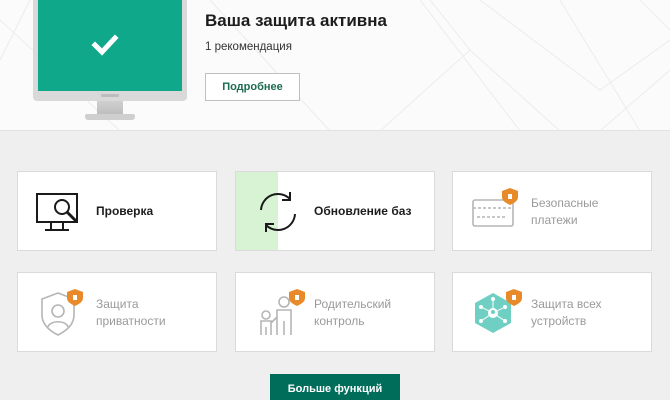 Image resolution: width=670 pixels, height=400 pixels. Describe the element at coordinates (57, 212) in the screenshot. I see `scan-monitor-icon` at that location.